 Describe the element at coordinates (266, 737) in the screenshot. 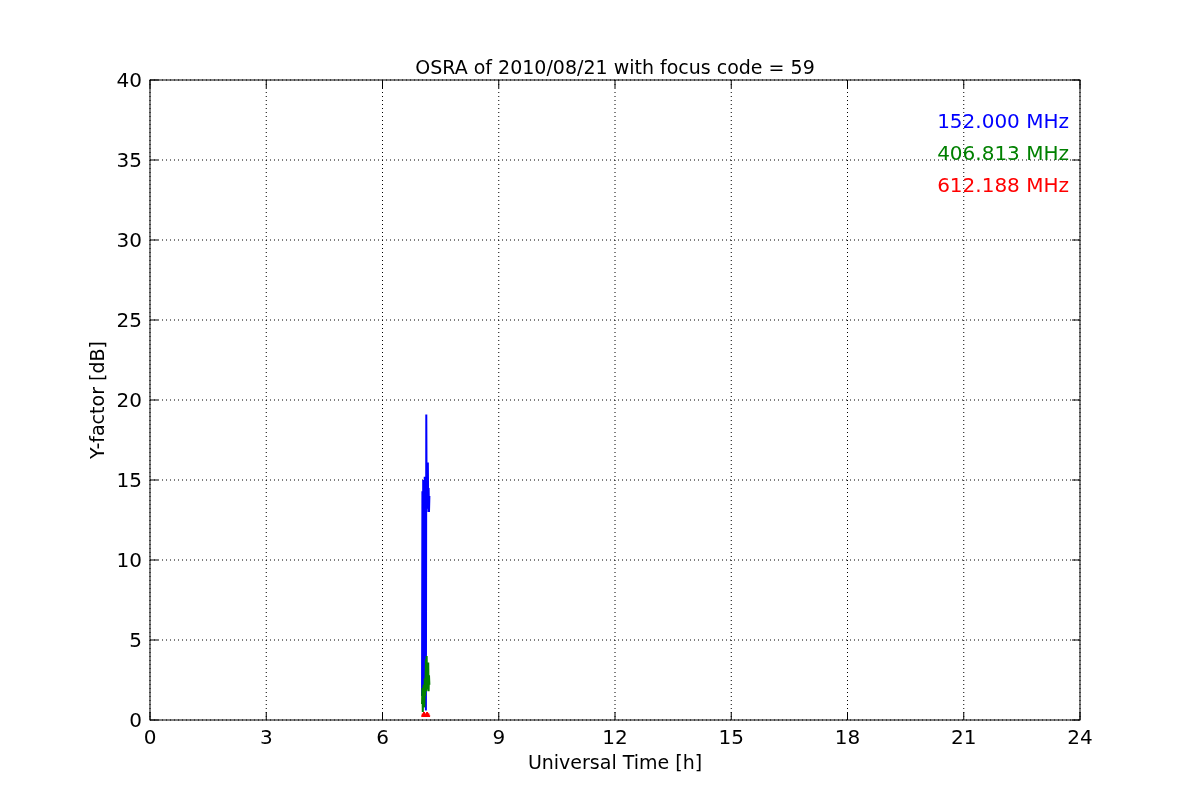

I see `x-tick-label: 3` at that location.